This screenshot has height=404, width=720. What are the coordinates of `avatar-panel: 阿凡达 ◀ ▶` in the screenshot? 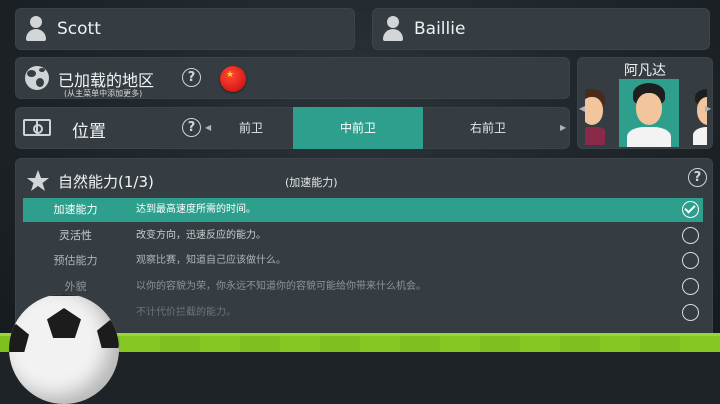 It's located at (645, 103).